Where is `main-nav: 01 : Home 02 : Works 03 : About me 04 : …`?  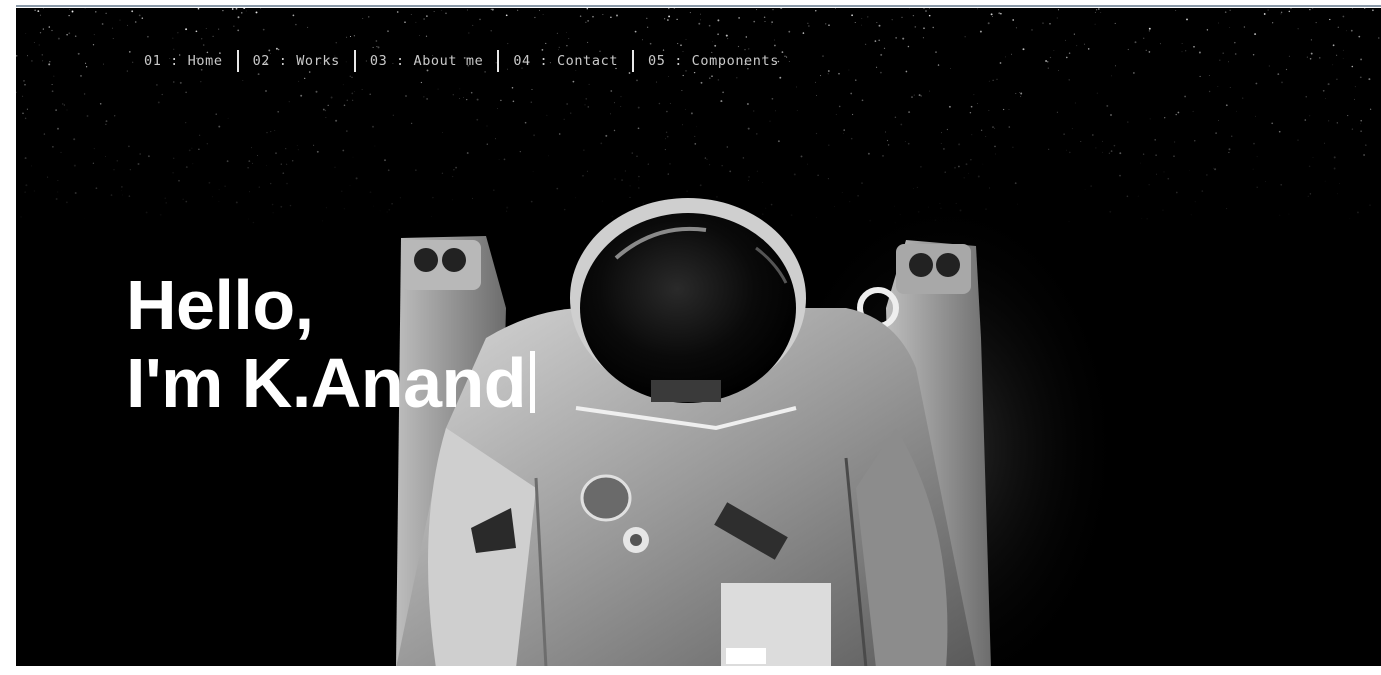 main-nav: 01 : Home 02 : Works 03 : About me 04 : … is located at coordinates (468, 61).